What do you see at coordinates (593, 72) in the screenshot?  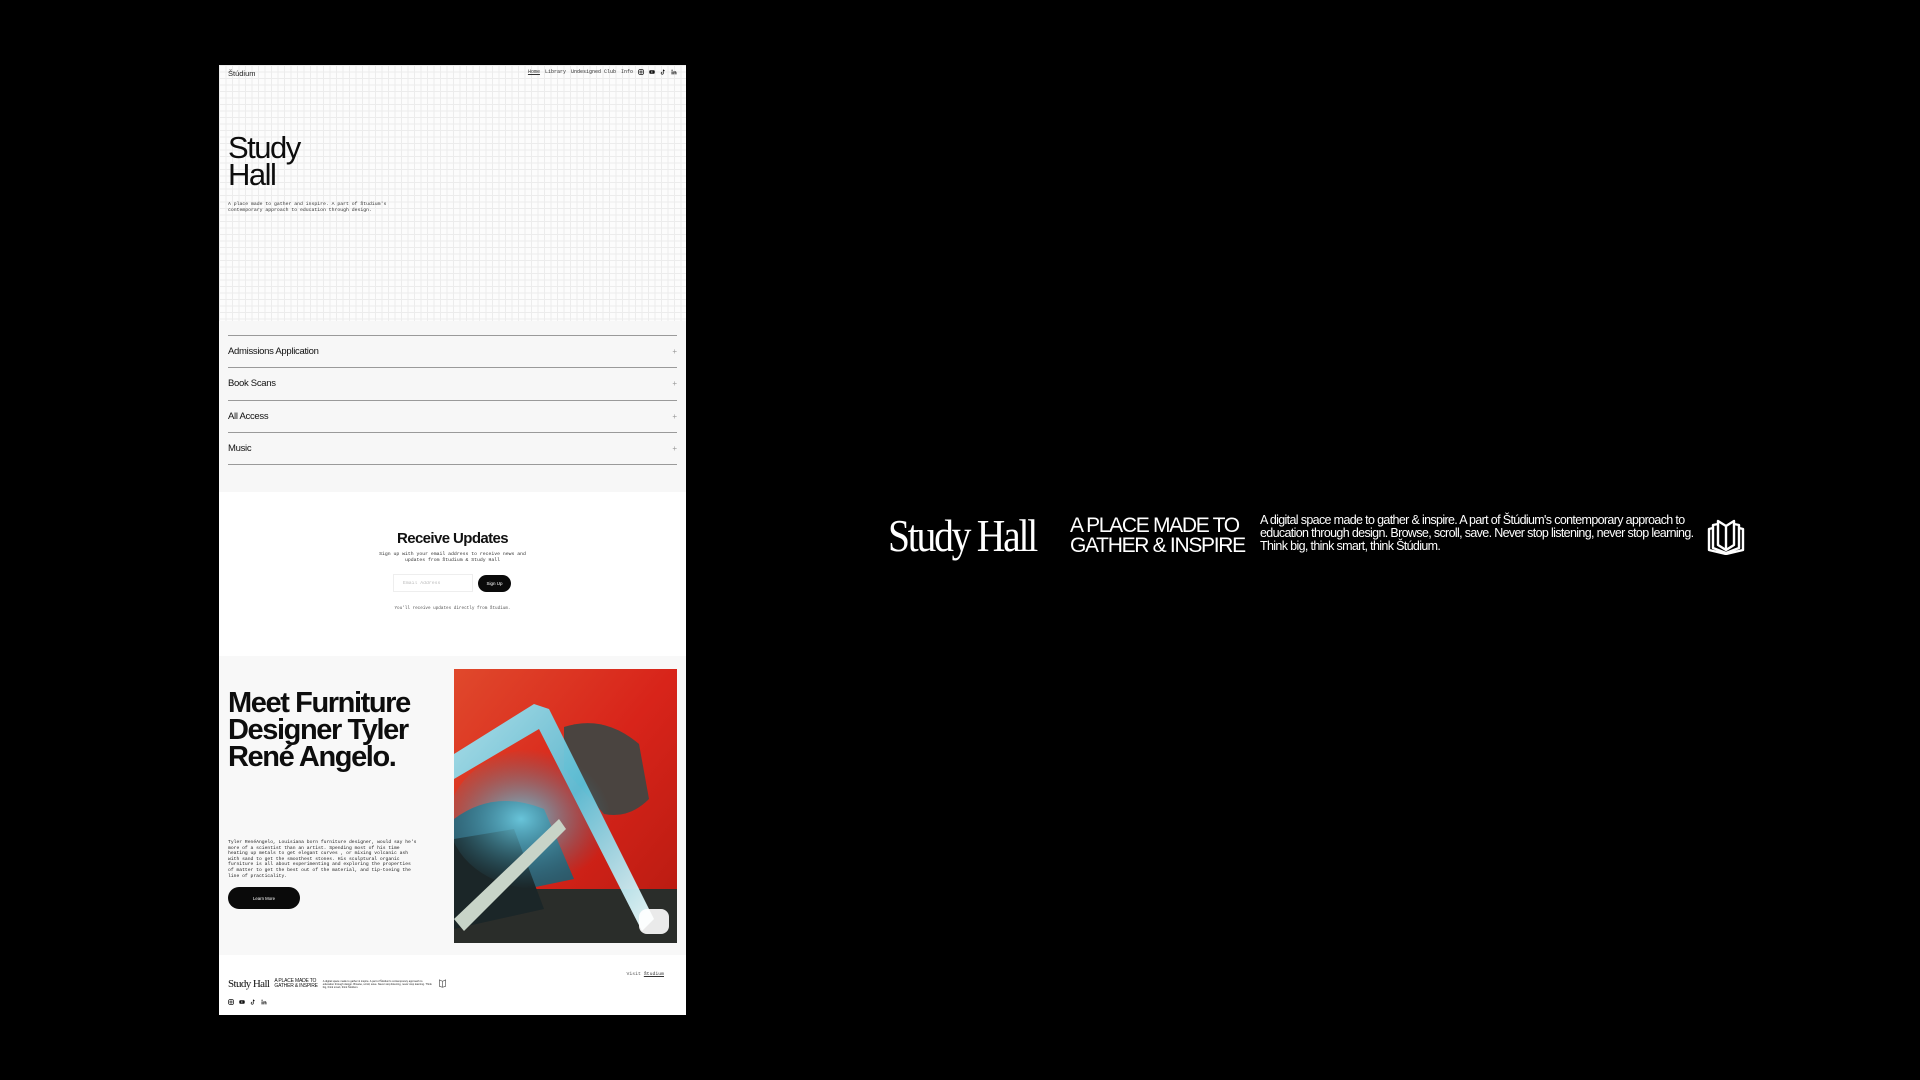 I see `nav-undesigned-club: Undesigned Club` at bounding box center [593, 72].